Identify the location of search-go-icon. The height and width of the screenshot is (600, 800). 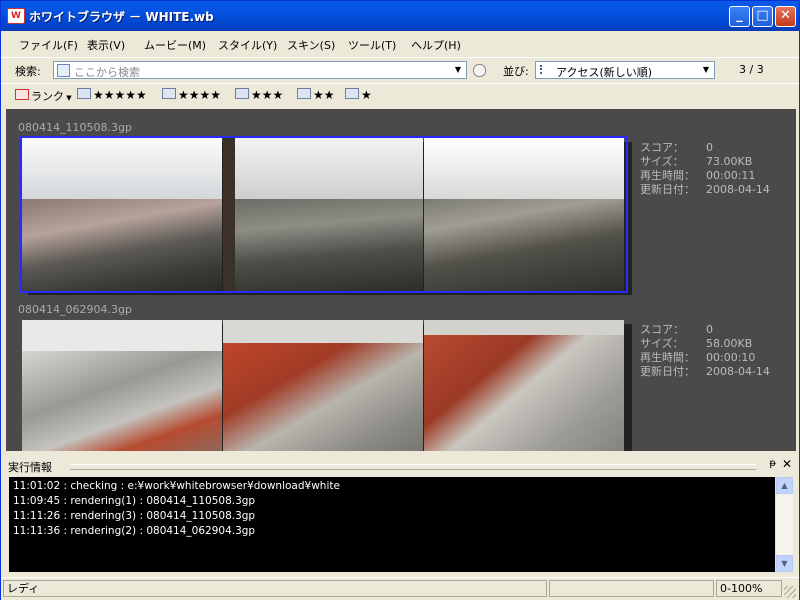
(479, 70).